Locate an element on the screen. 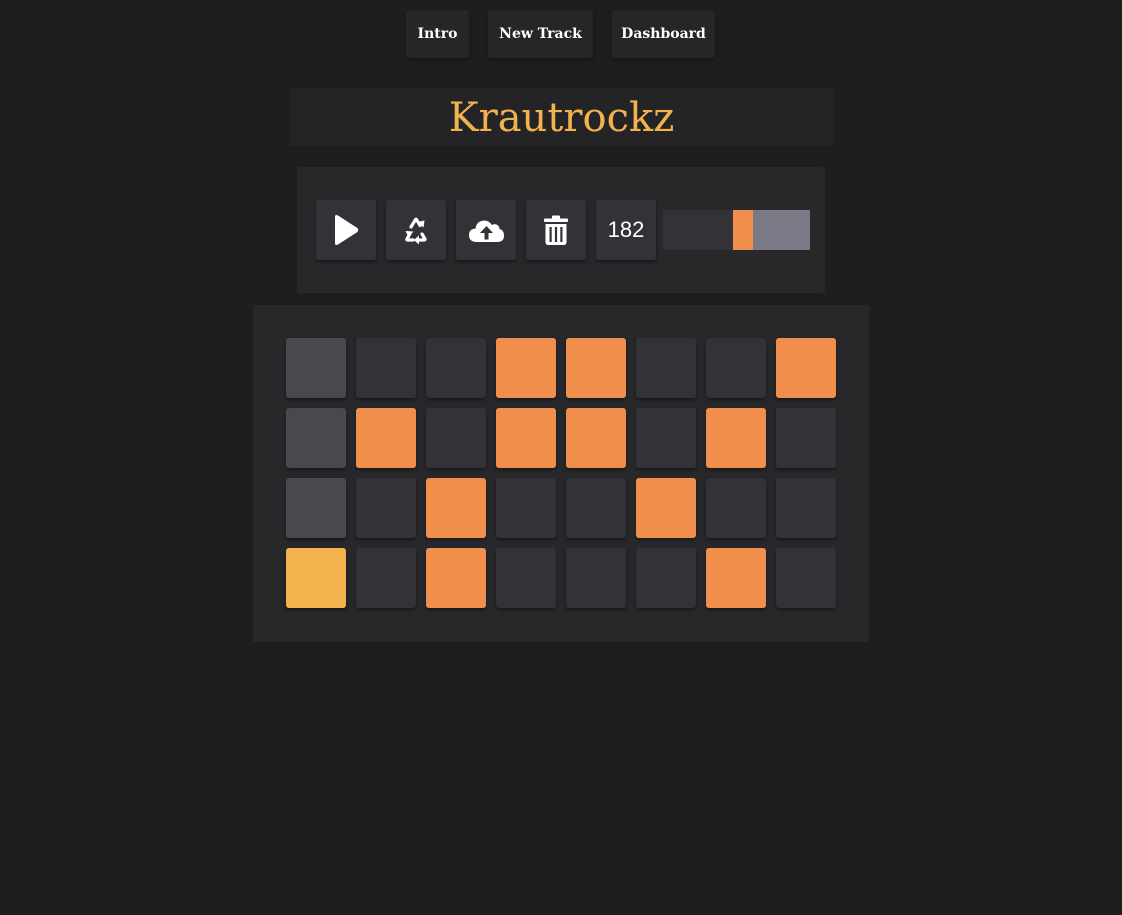 The width and height of the screenshot is (1122, 915). track-title: Krautrockz is located at coordinates (561, 118).